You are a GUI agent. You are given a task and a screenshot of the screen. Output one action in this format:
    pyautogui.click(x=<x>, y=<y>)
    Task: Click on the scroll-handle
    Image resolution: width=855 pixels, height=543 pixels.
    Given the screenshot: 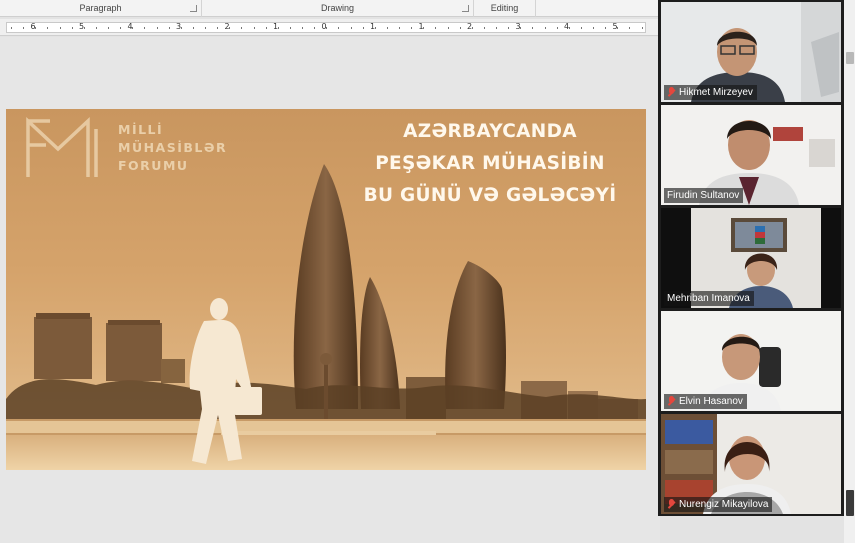 What is the action you would take?
    pyautogui.click(x=850, y=503)
    